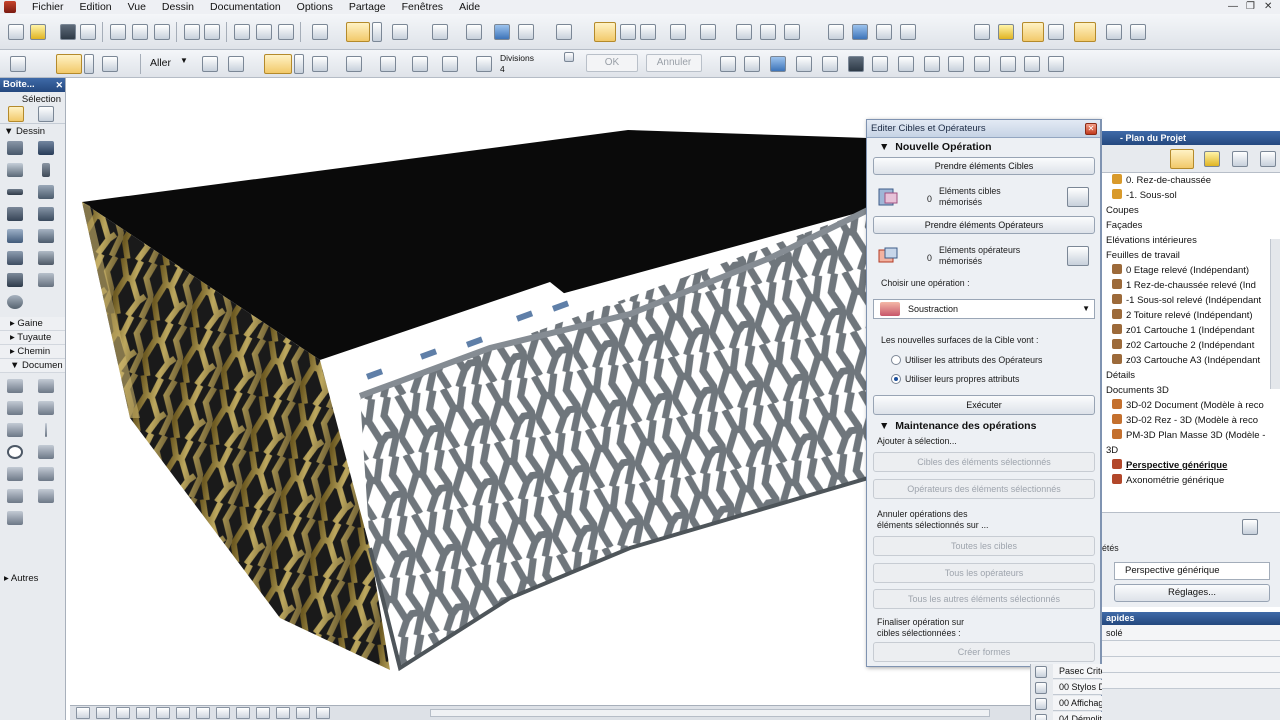 This screenshot has height=720, width=1280. I want to click on shell-tool-icon, so click(1032, 64).